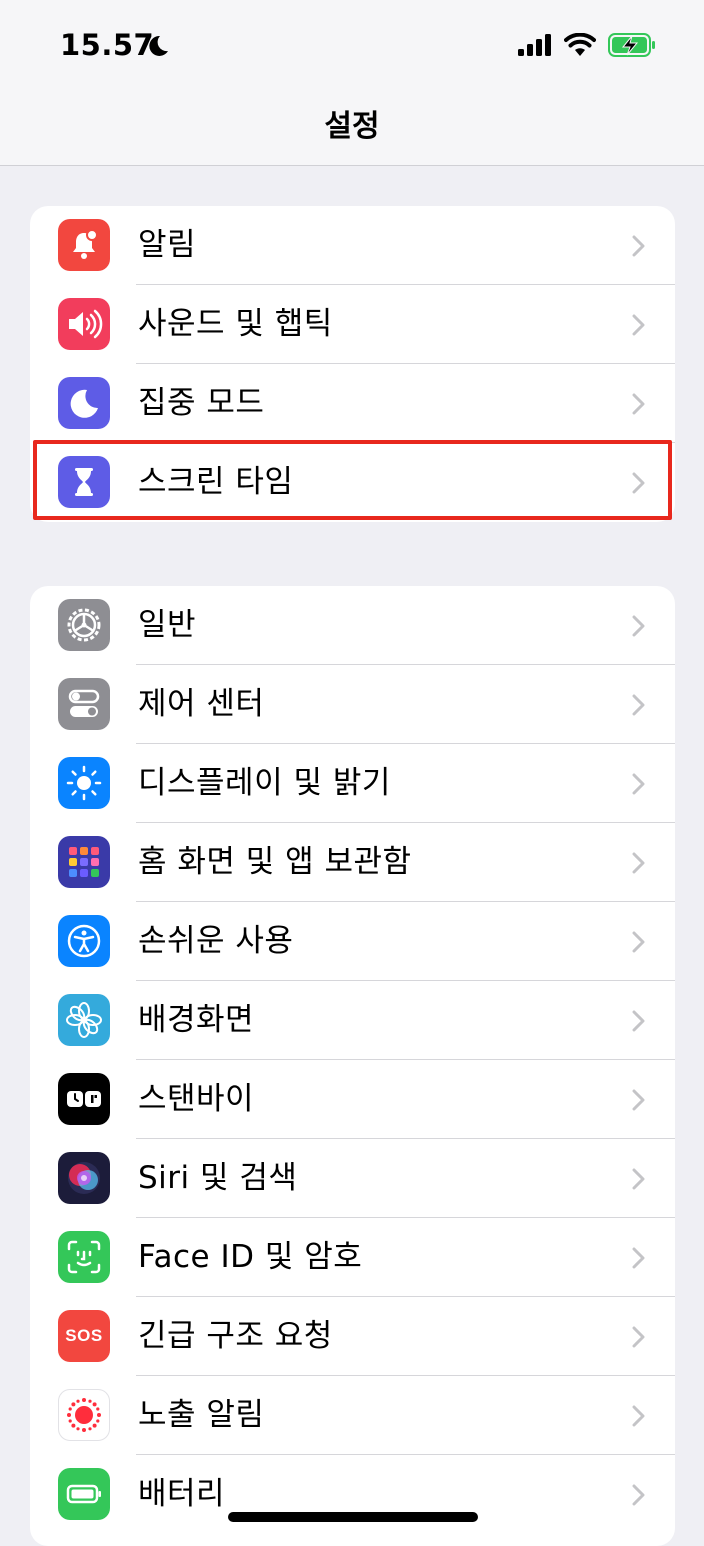 This screenshot has width=704, height=1546. What do you see at coordinates (352, 245) in the screenshot?
I see `settings-row-notifications: 알림` at bounding box center [352, 245].